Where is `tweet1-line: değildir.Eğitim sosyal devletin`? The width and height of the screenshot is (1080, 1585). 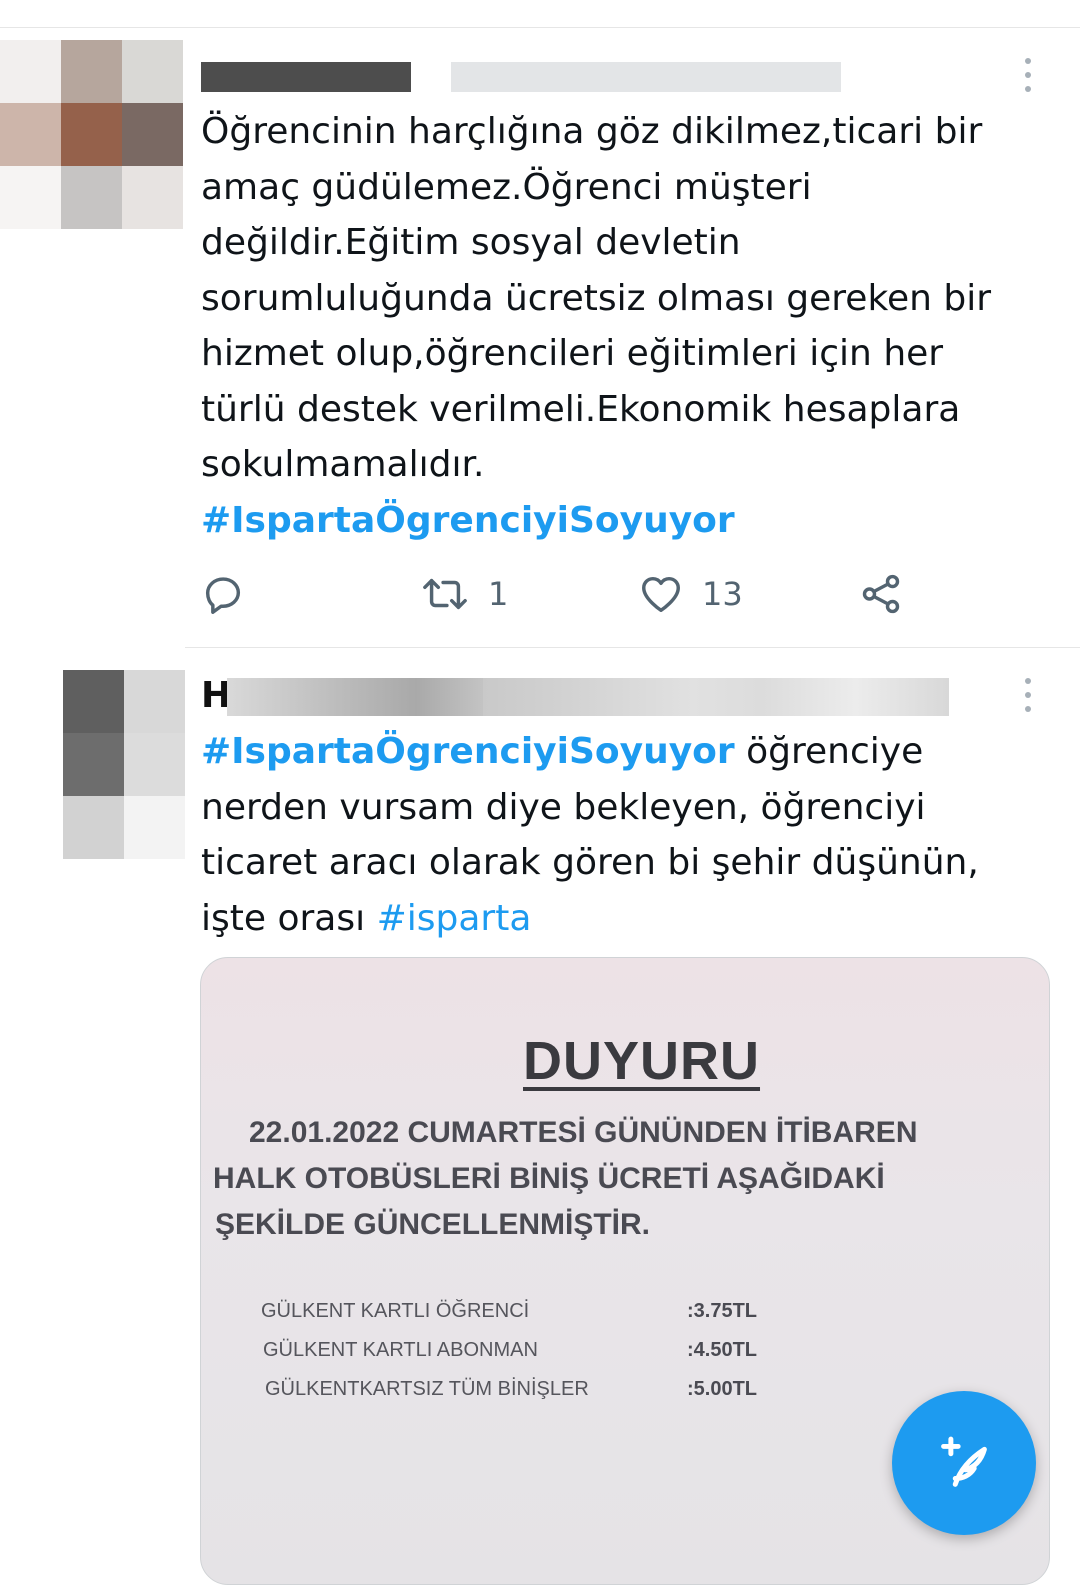 tweet1-line: değildir.Eğitim sosyal devletin is located at coordinates (471, 242).